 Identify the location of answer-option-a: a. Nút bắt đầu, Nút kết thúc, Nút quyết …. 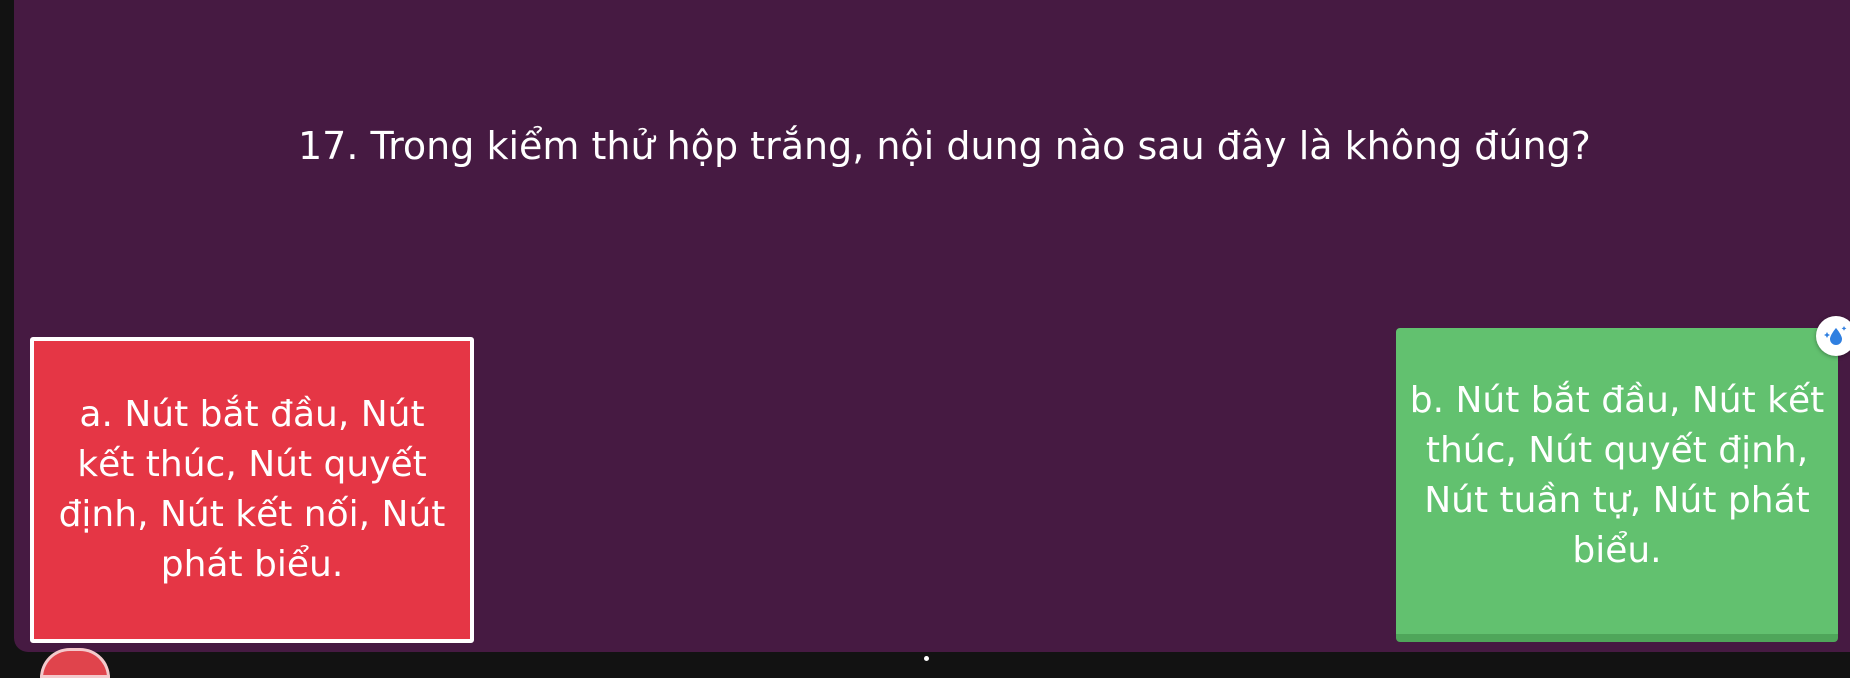
(252, 490).